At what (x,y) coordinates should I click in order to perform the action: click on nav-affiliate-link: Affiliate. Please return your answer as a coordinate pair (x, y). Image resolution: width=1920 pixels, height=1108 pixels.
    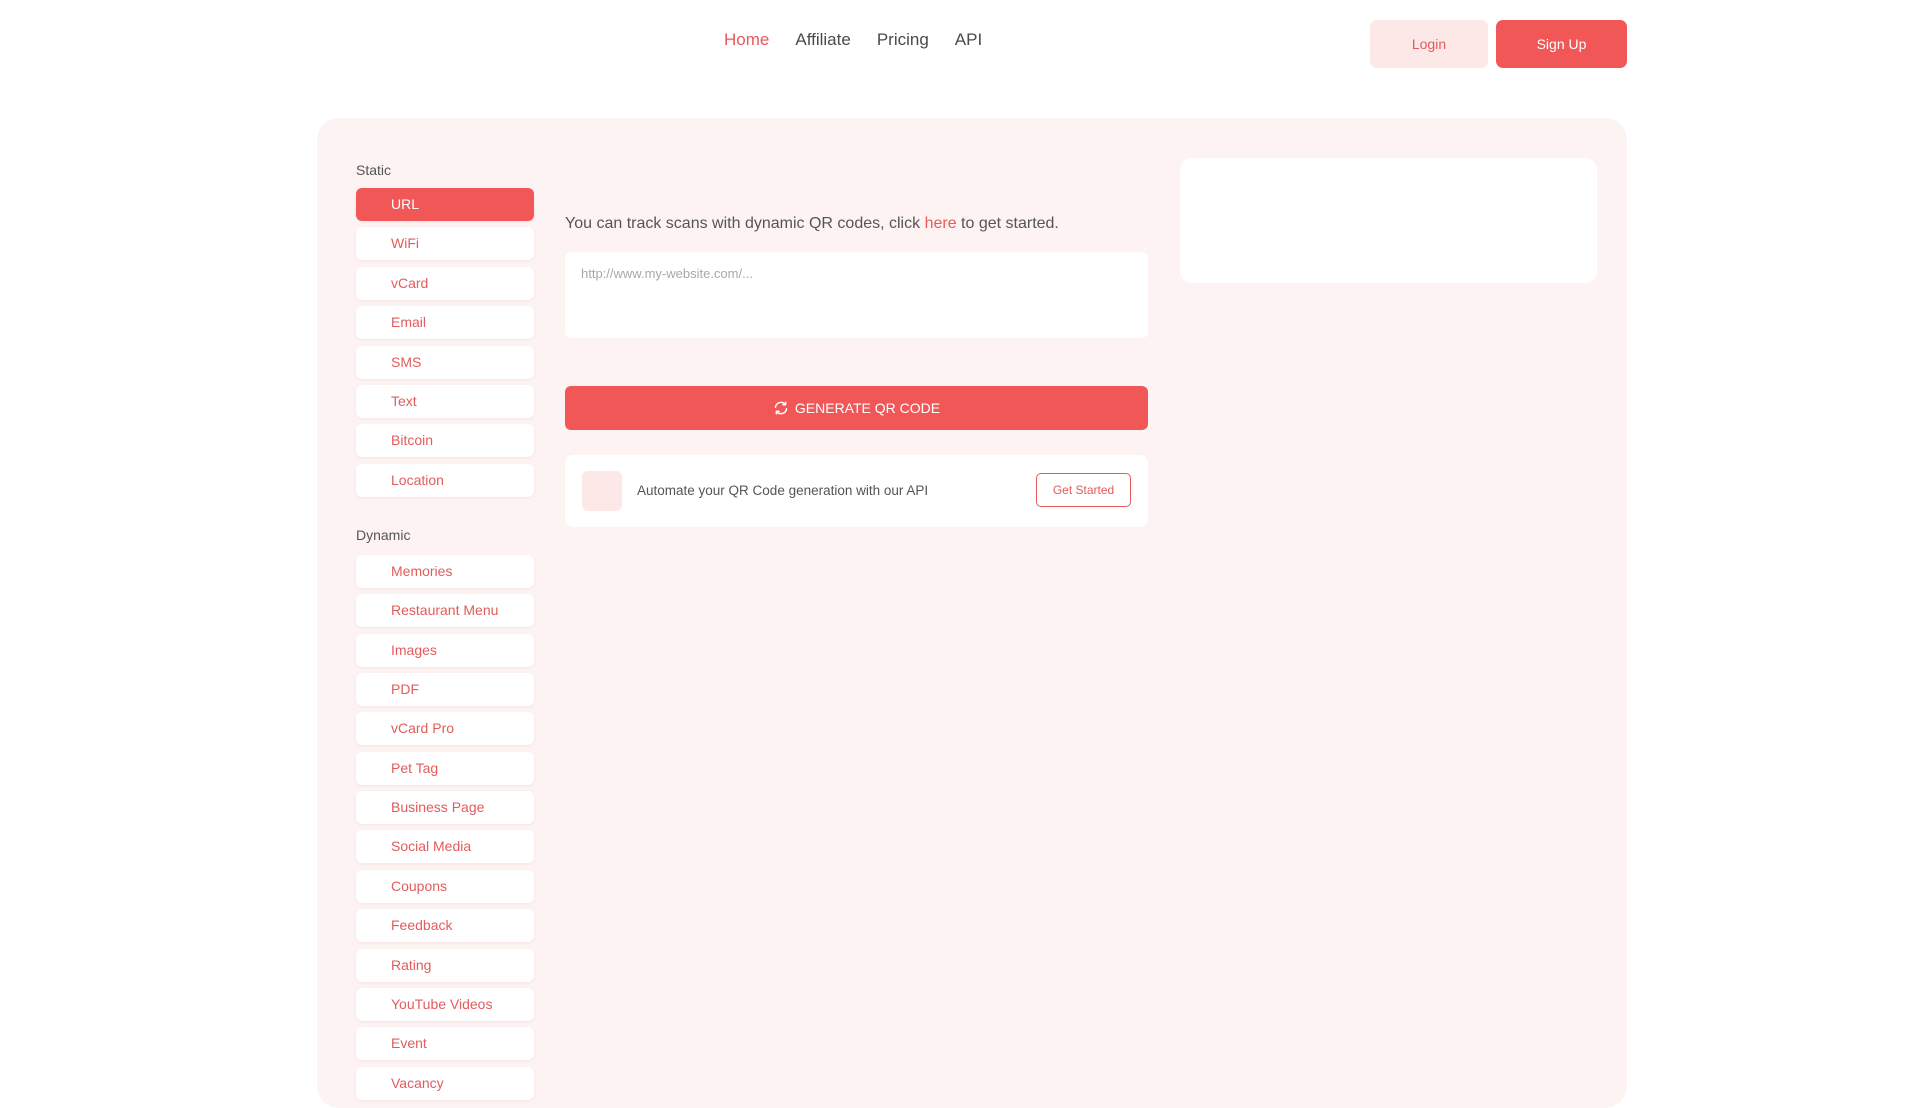
    Looking at the image, I should click on (822, 40).